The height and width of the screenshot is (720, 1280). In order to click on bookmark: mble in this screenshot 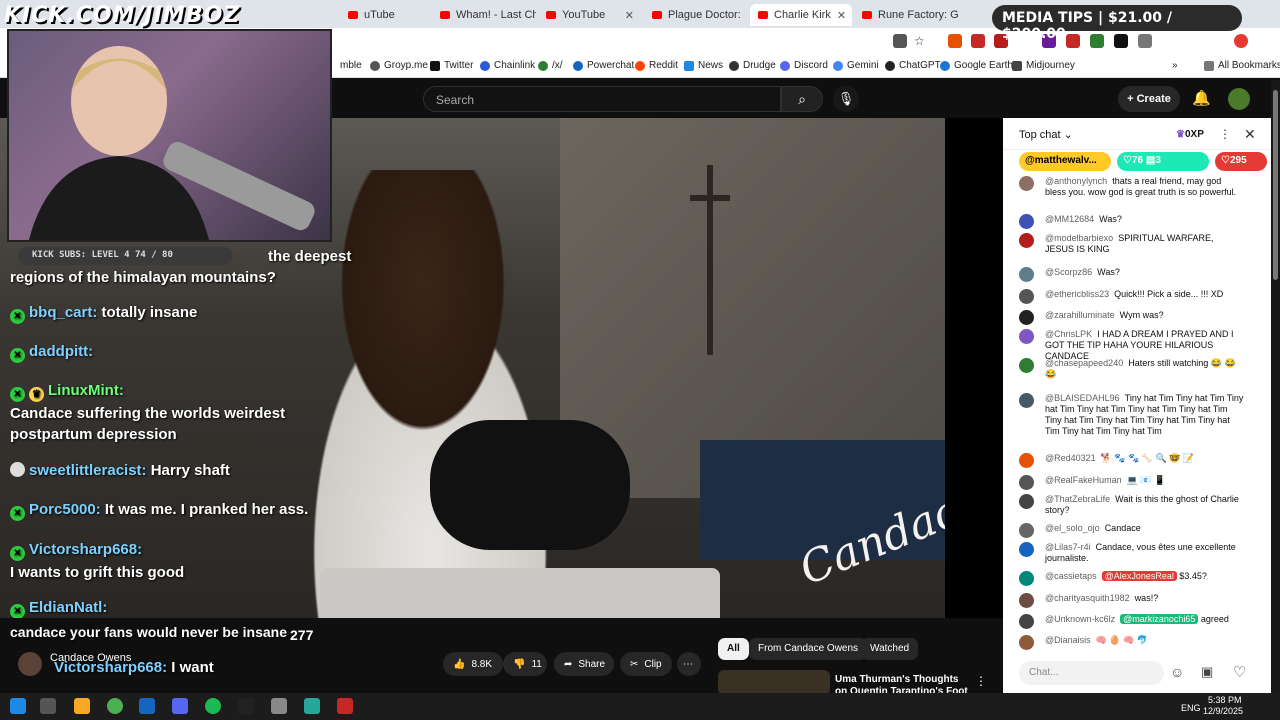, I will do `click(351, 65)`.